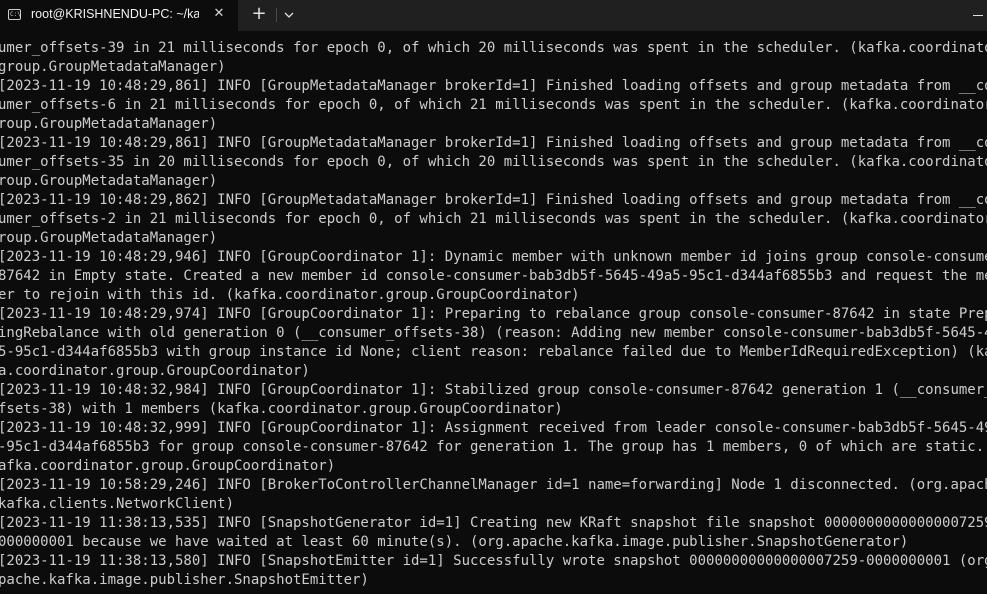  What do you see at coordinates (115, 14) in the screenshot?
I see `tab-title: root@KRISHNENDU-PC: ~/ka` at bounding box center [115, 14].